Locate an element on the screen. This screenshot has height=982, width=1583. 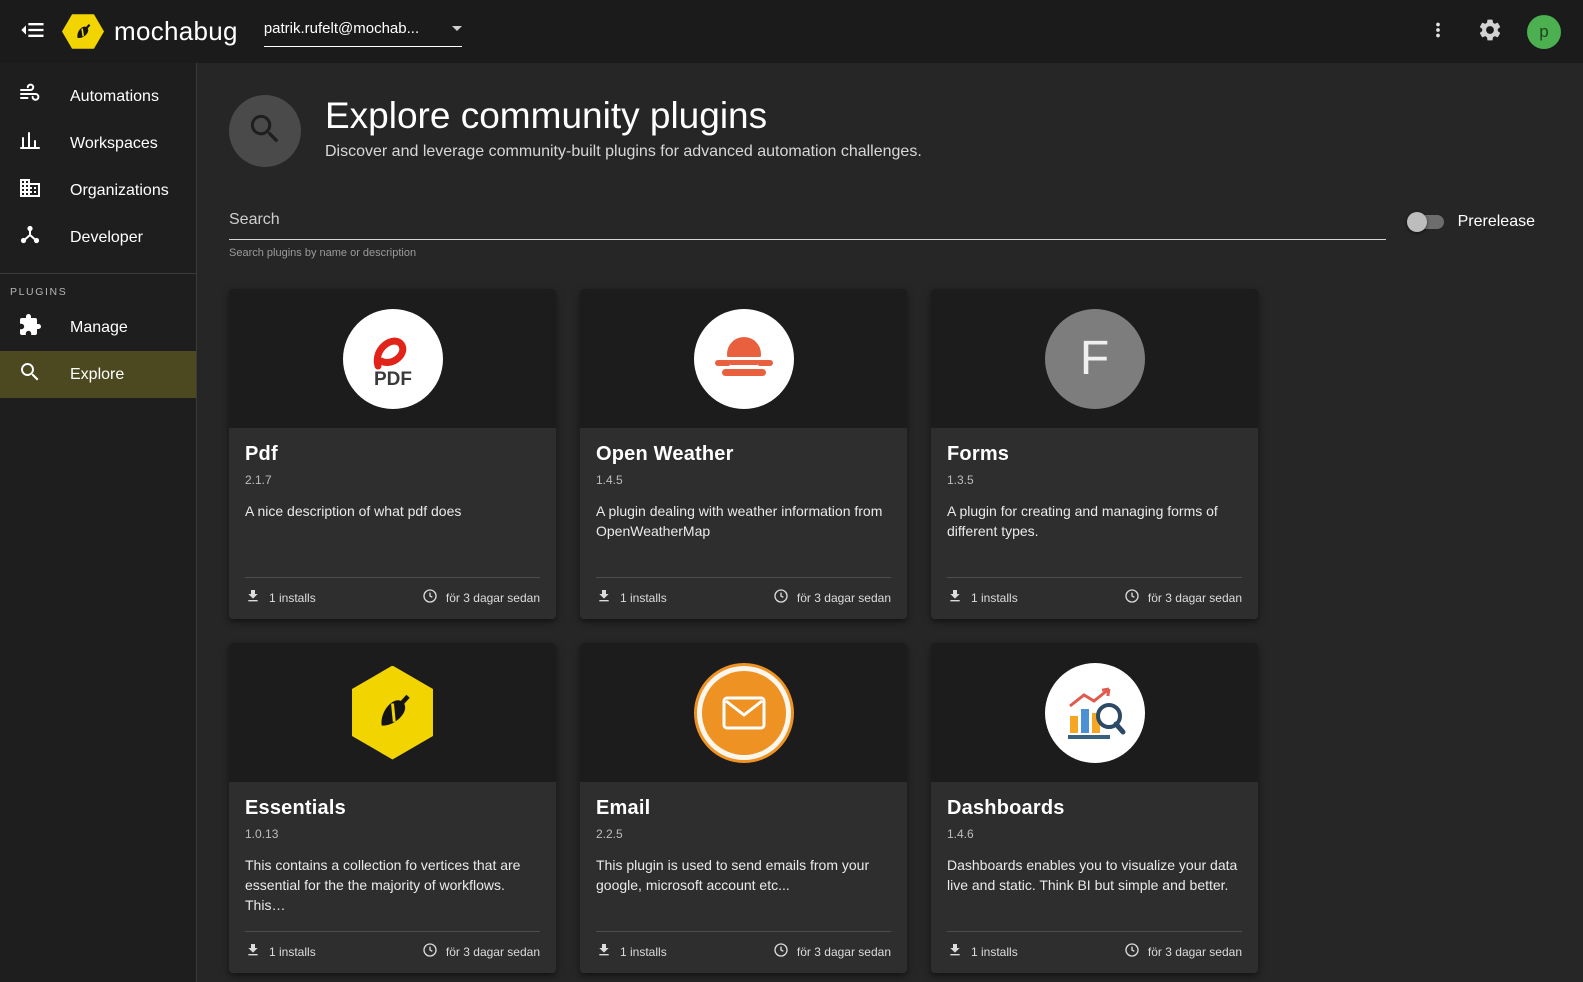
pdf-logo: PDF is located at coordinates (392, 358).